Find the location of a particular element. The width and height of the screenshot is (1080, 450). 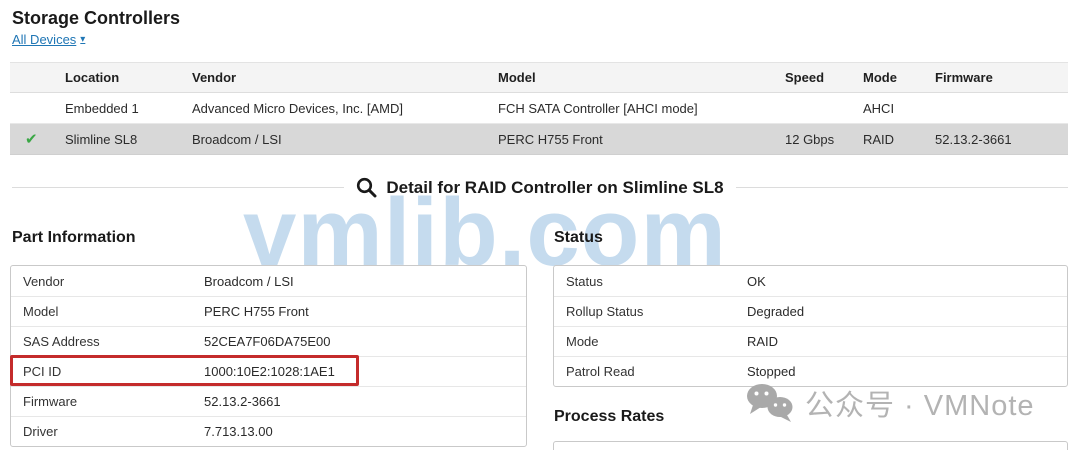

row-firmware: Firmware 52.13.2-3661 is located at coordinates (268, 401).